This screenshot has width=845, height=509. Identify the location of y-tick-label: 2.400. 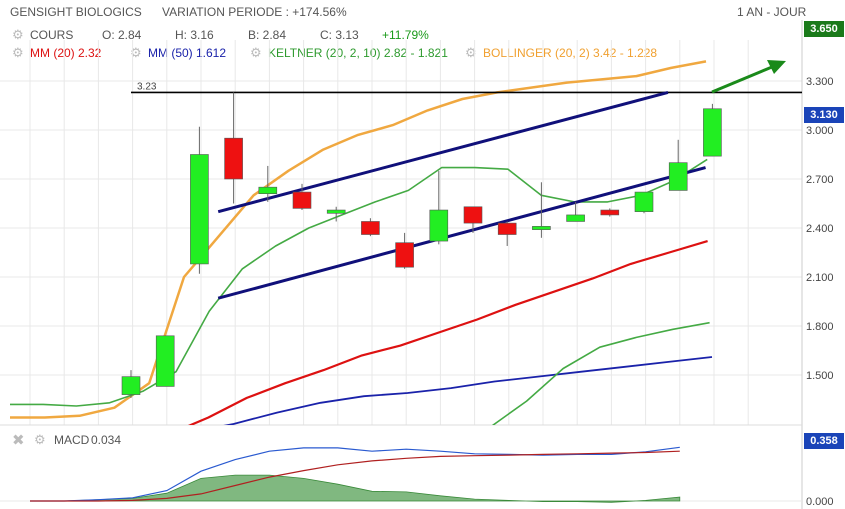
(820, 229).